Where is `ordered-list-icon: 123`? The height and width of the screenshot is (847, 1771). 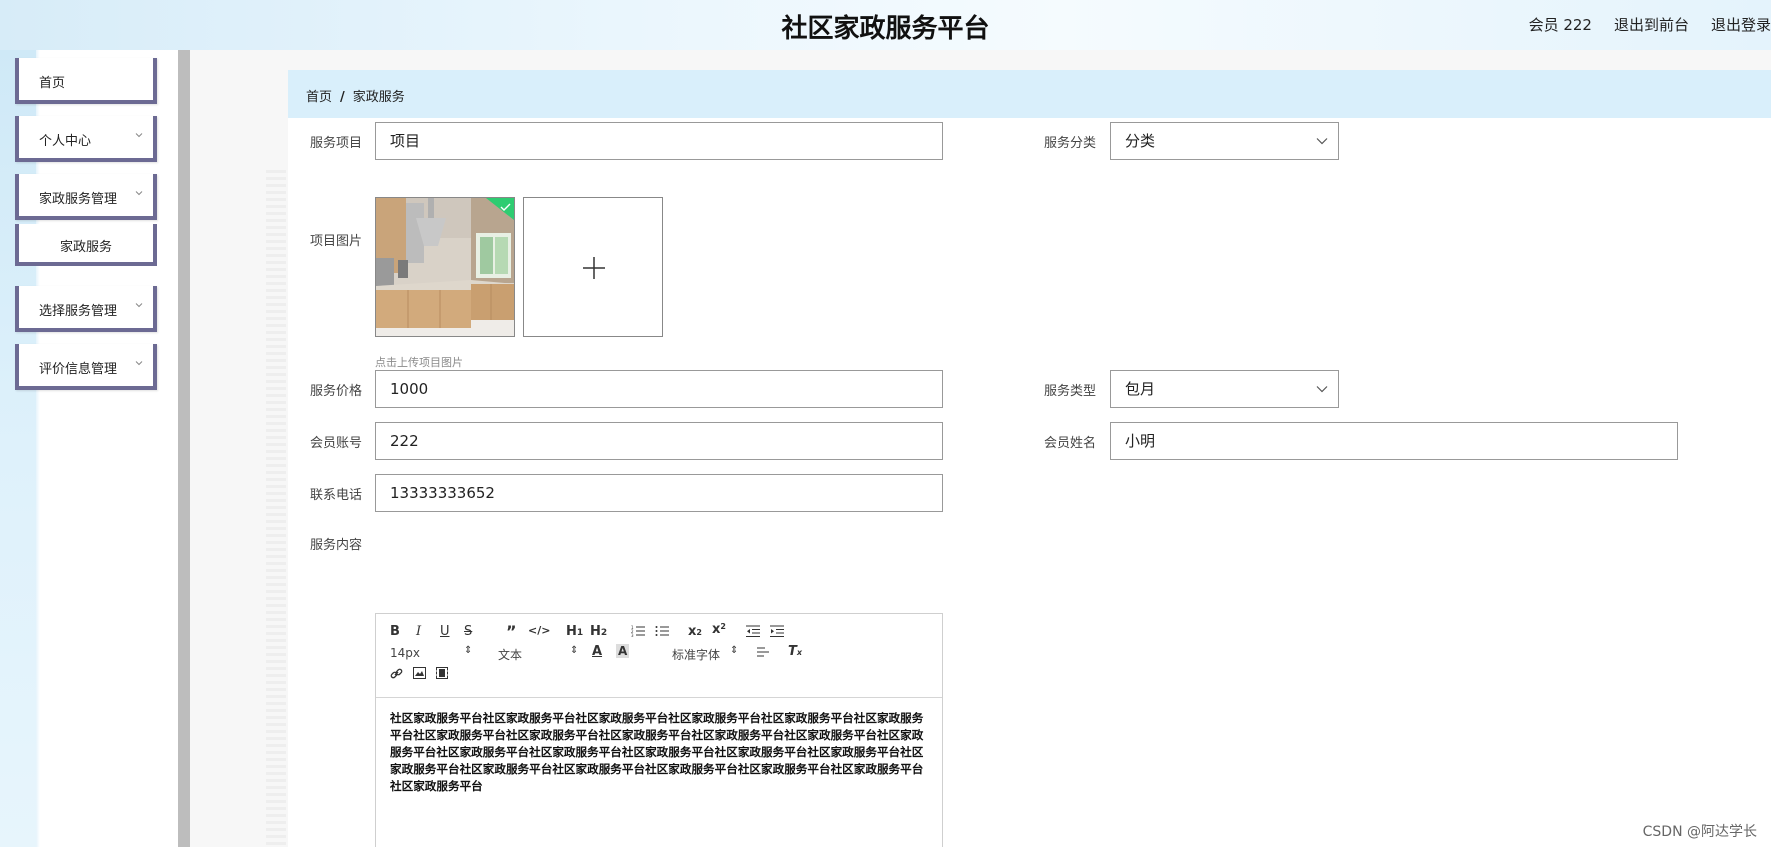 ordered-list-icon: 123 is located at coordinates (638, 631).